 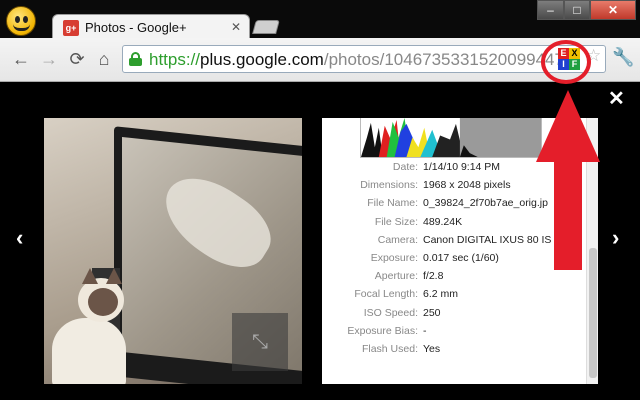 I want to click on tab-photos: g+ Photos - Google+ ✕, so click(x=151, y=27).